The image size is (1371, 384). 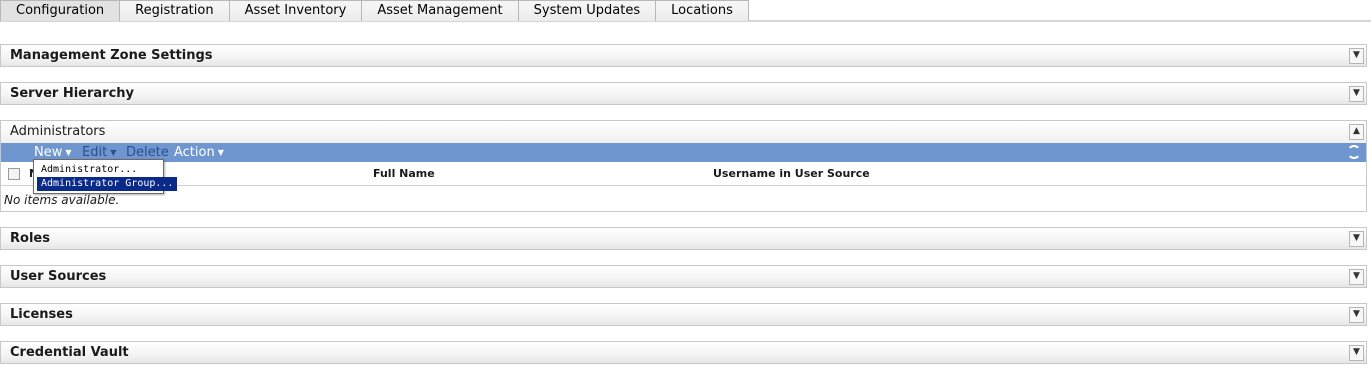 I want to click on column-username: Username in User Source, so click(x=791, y=173).